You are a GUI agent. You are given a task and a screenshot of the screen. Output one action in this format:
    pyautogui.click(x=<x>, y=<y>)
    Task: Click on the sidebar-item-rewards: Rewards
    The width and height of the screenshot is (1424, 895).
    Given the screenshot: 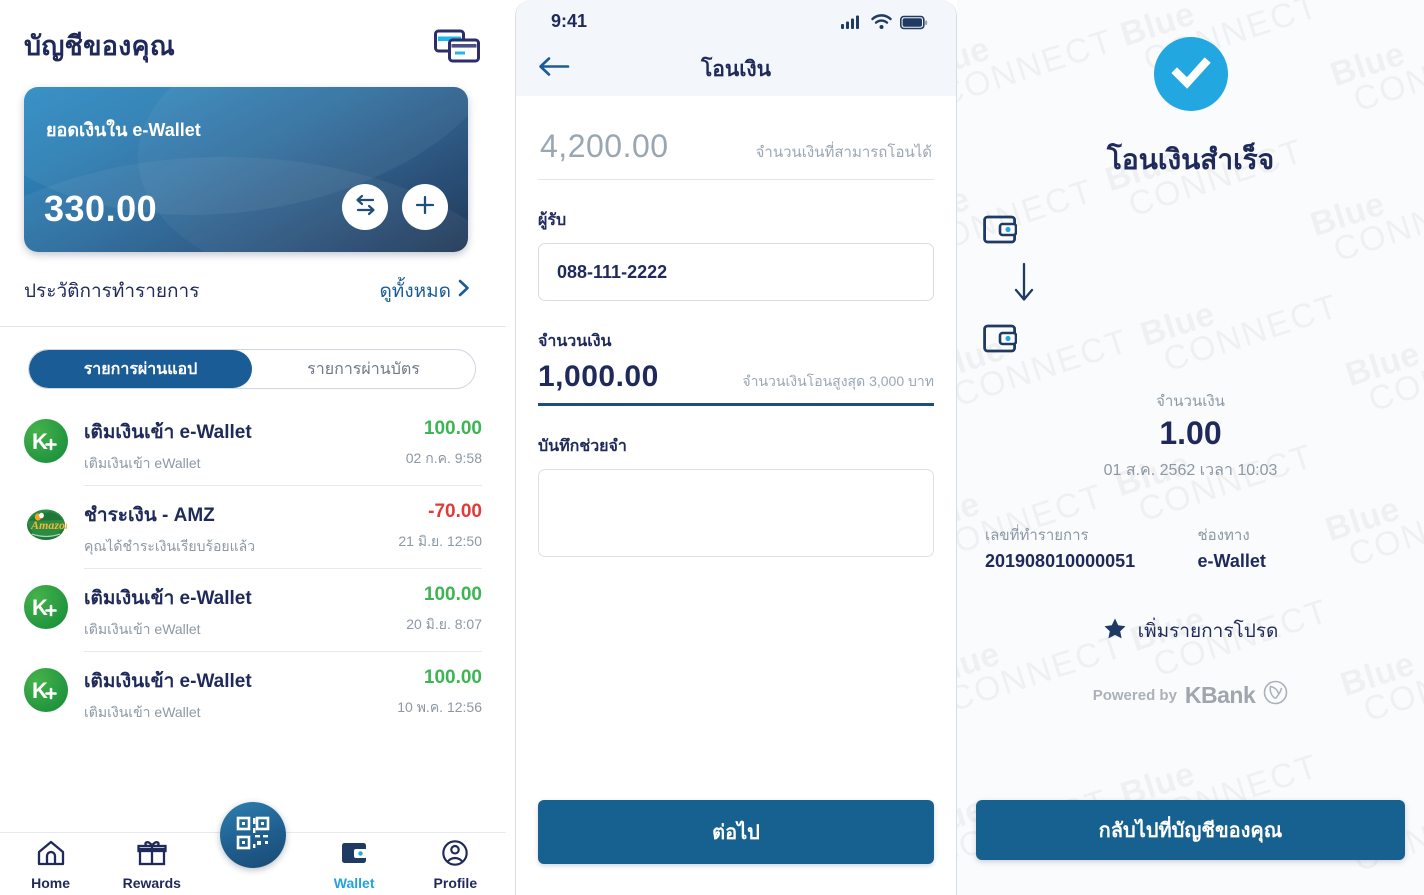 What is the action you would take?
    pyautogui.click(x=152, y=865)
    